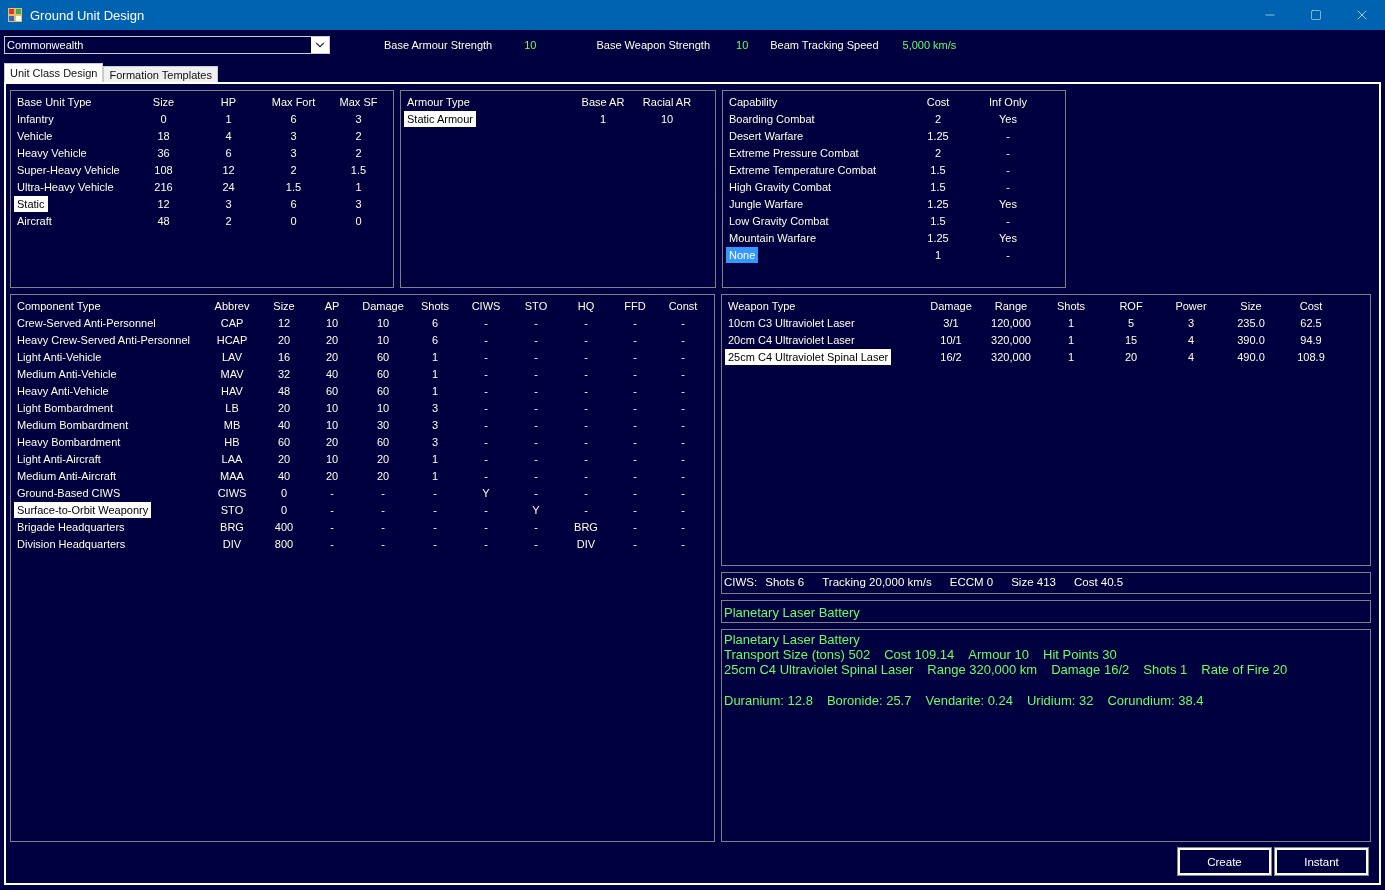 This screenshot has height=890, width=1385. What do you see at coordinates (74, 135) in the screenshot?
I see `list-item: Vehicle` at bounding box center [74, 135].